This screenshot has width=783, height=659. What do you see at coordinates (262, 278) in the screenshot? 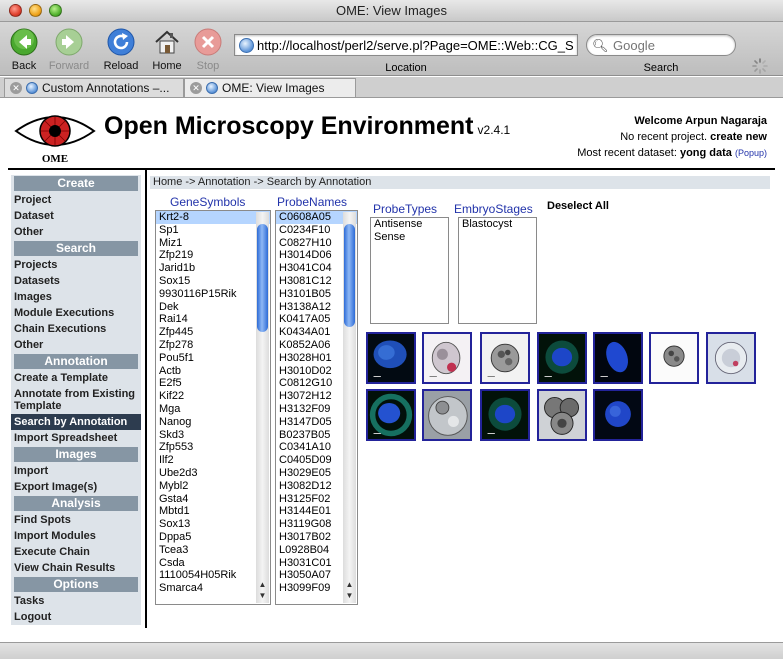
I see `gene-list-scroll-thumb` at bounding box center [262, 278].